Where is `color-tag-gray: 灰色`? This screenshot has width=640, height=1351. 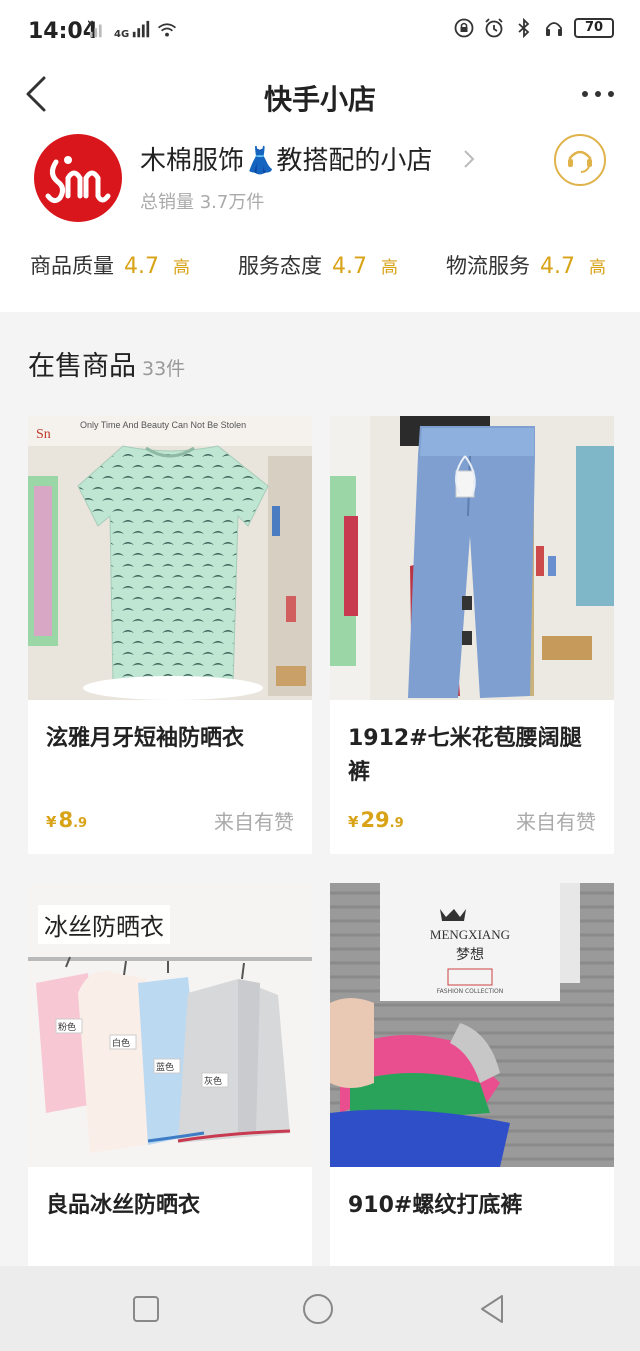
color-tag-gray: 灰色 is located at coordinates (213, 1081).